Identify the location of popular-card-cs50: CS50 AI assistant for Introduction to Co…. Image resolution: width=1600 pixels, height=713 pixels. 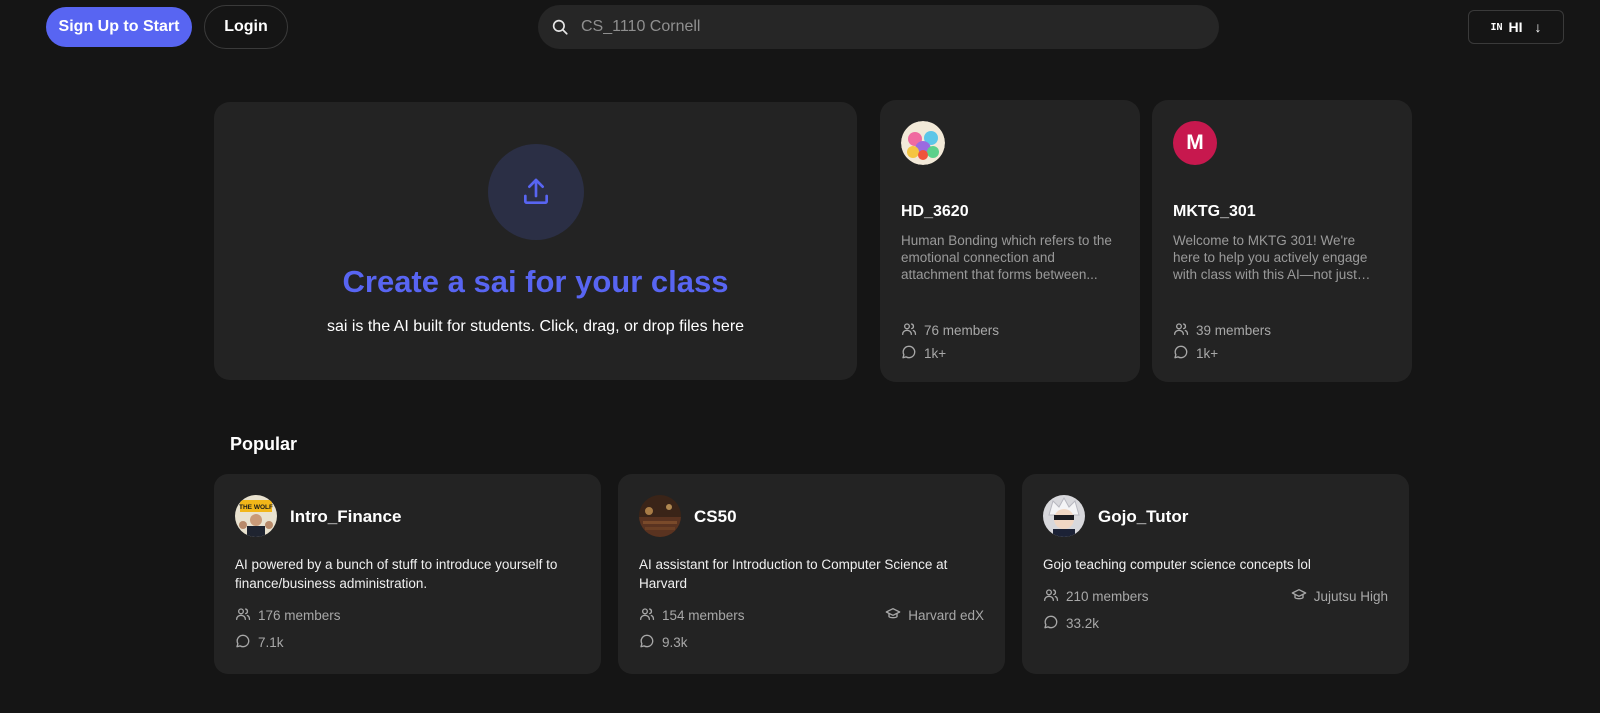
(811, 574).